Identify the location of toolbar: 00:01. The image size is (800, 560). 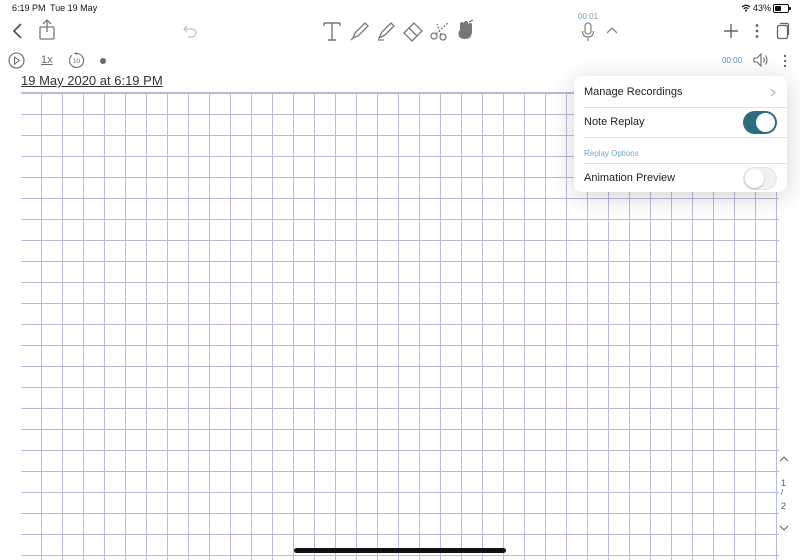
(400, 31).